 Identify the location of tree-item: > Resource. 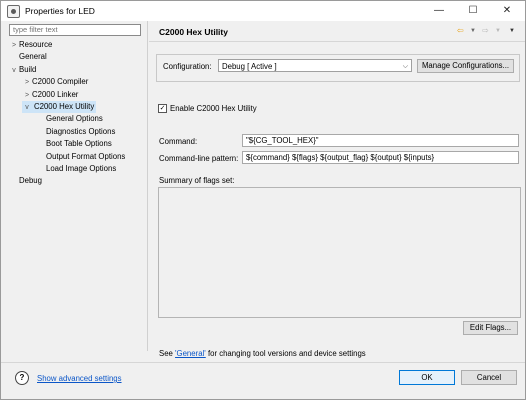
(30, 45).